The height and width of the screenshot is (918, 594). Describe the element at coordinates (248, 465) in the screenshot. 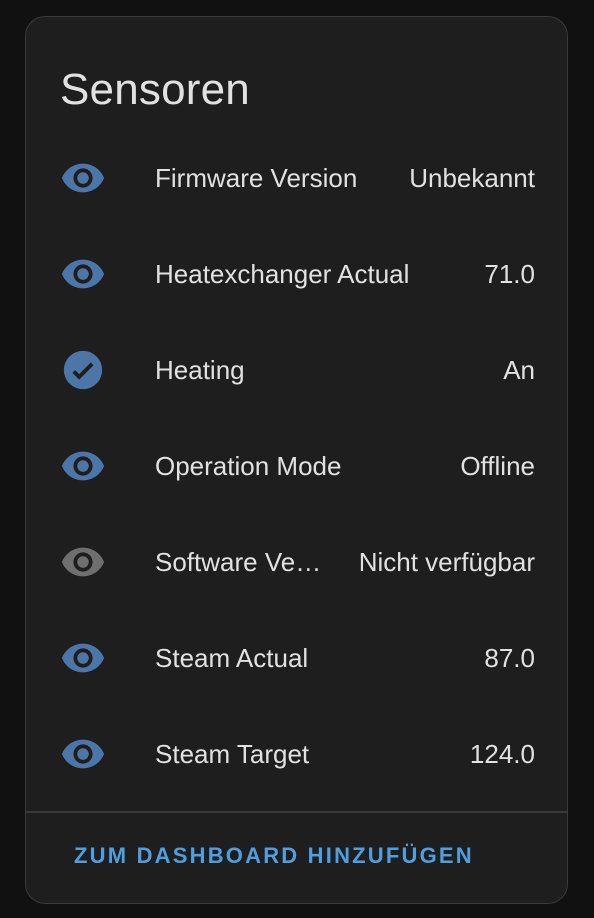

I see `entity-name: Operation Mode` at that location.